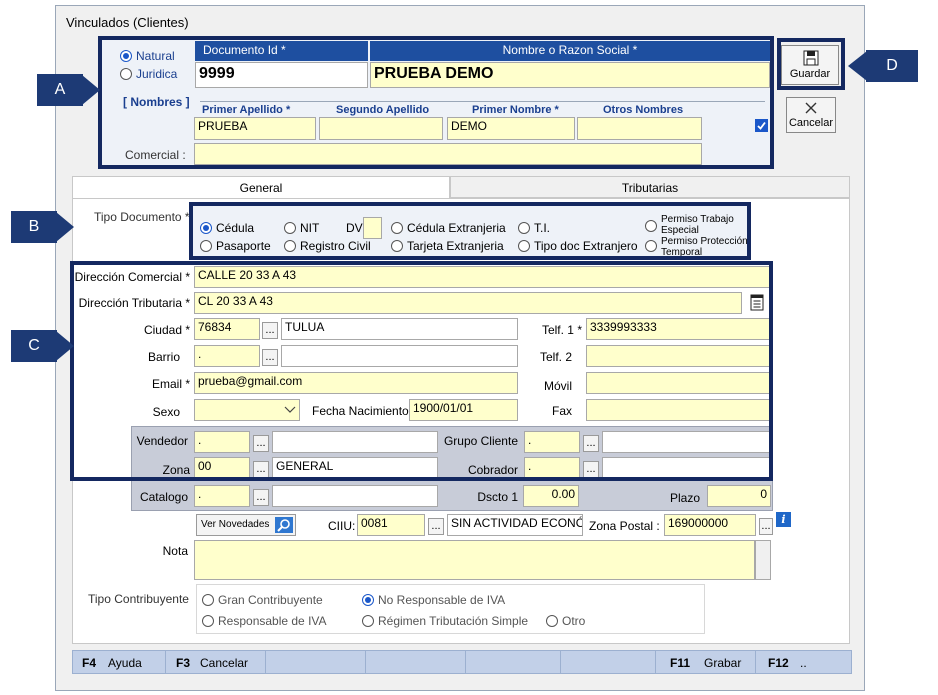 Image resolution: width=938 pixels, height=695 pixels. Describe the element at coordinates (515, 525) in the screenshot. I see `ciiu-name-input: SIN ACTIVIDAD ECONÓM` at that location.